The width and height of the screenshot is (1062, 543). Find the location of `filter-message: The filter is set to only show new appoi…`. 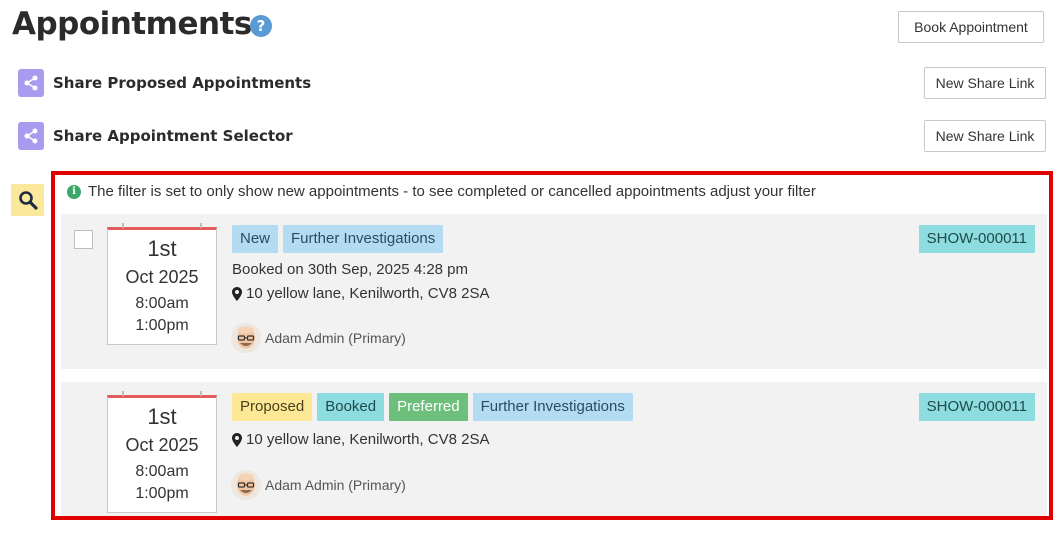

filter-message: The filter is set to only show new appoi… is located at coordinates (452, 191).